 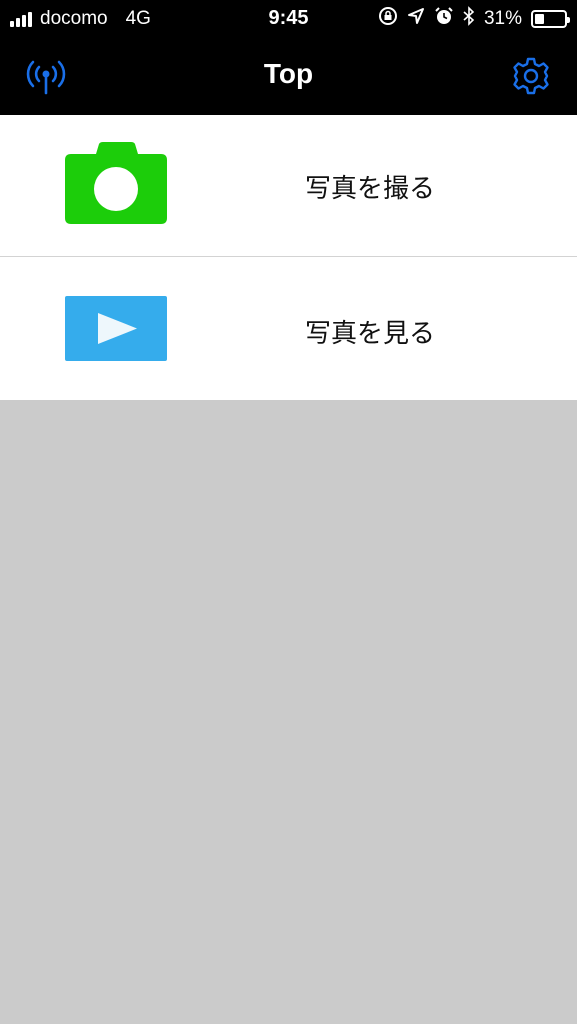 I want to click on page-title: Top, so click(x=288, y=73).